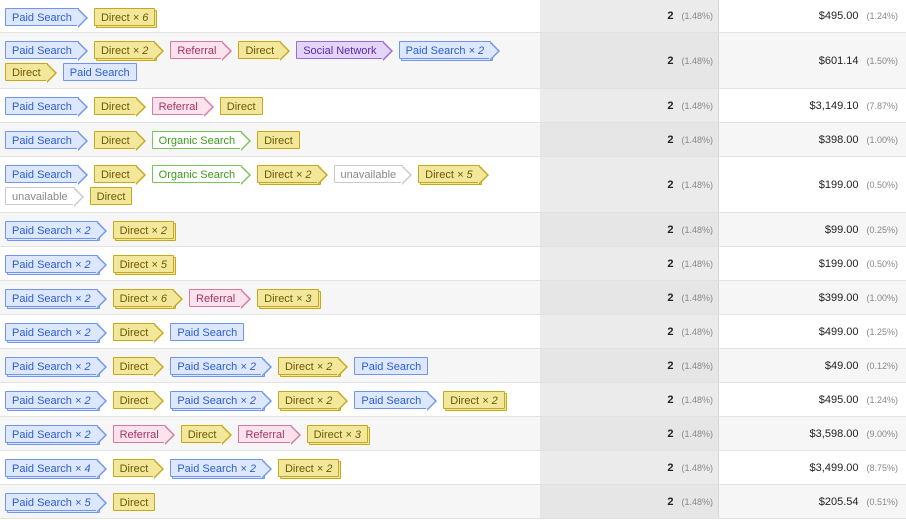 The image size is (906, 520). Describe the element at coordinates (838, 16) in the screenshot. I see `conversion-value: $495.00` at that location.